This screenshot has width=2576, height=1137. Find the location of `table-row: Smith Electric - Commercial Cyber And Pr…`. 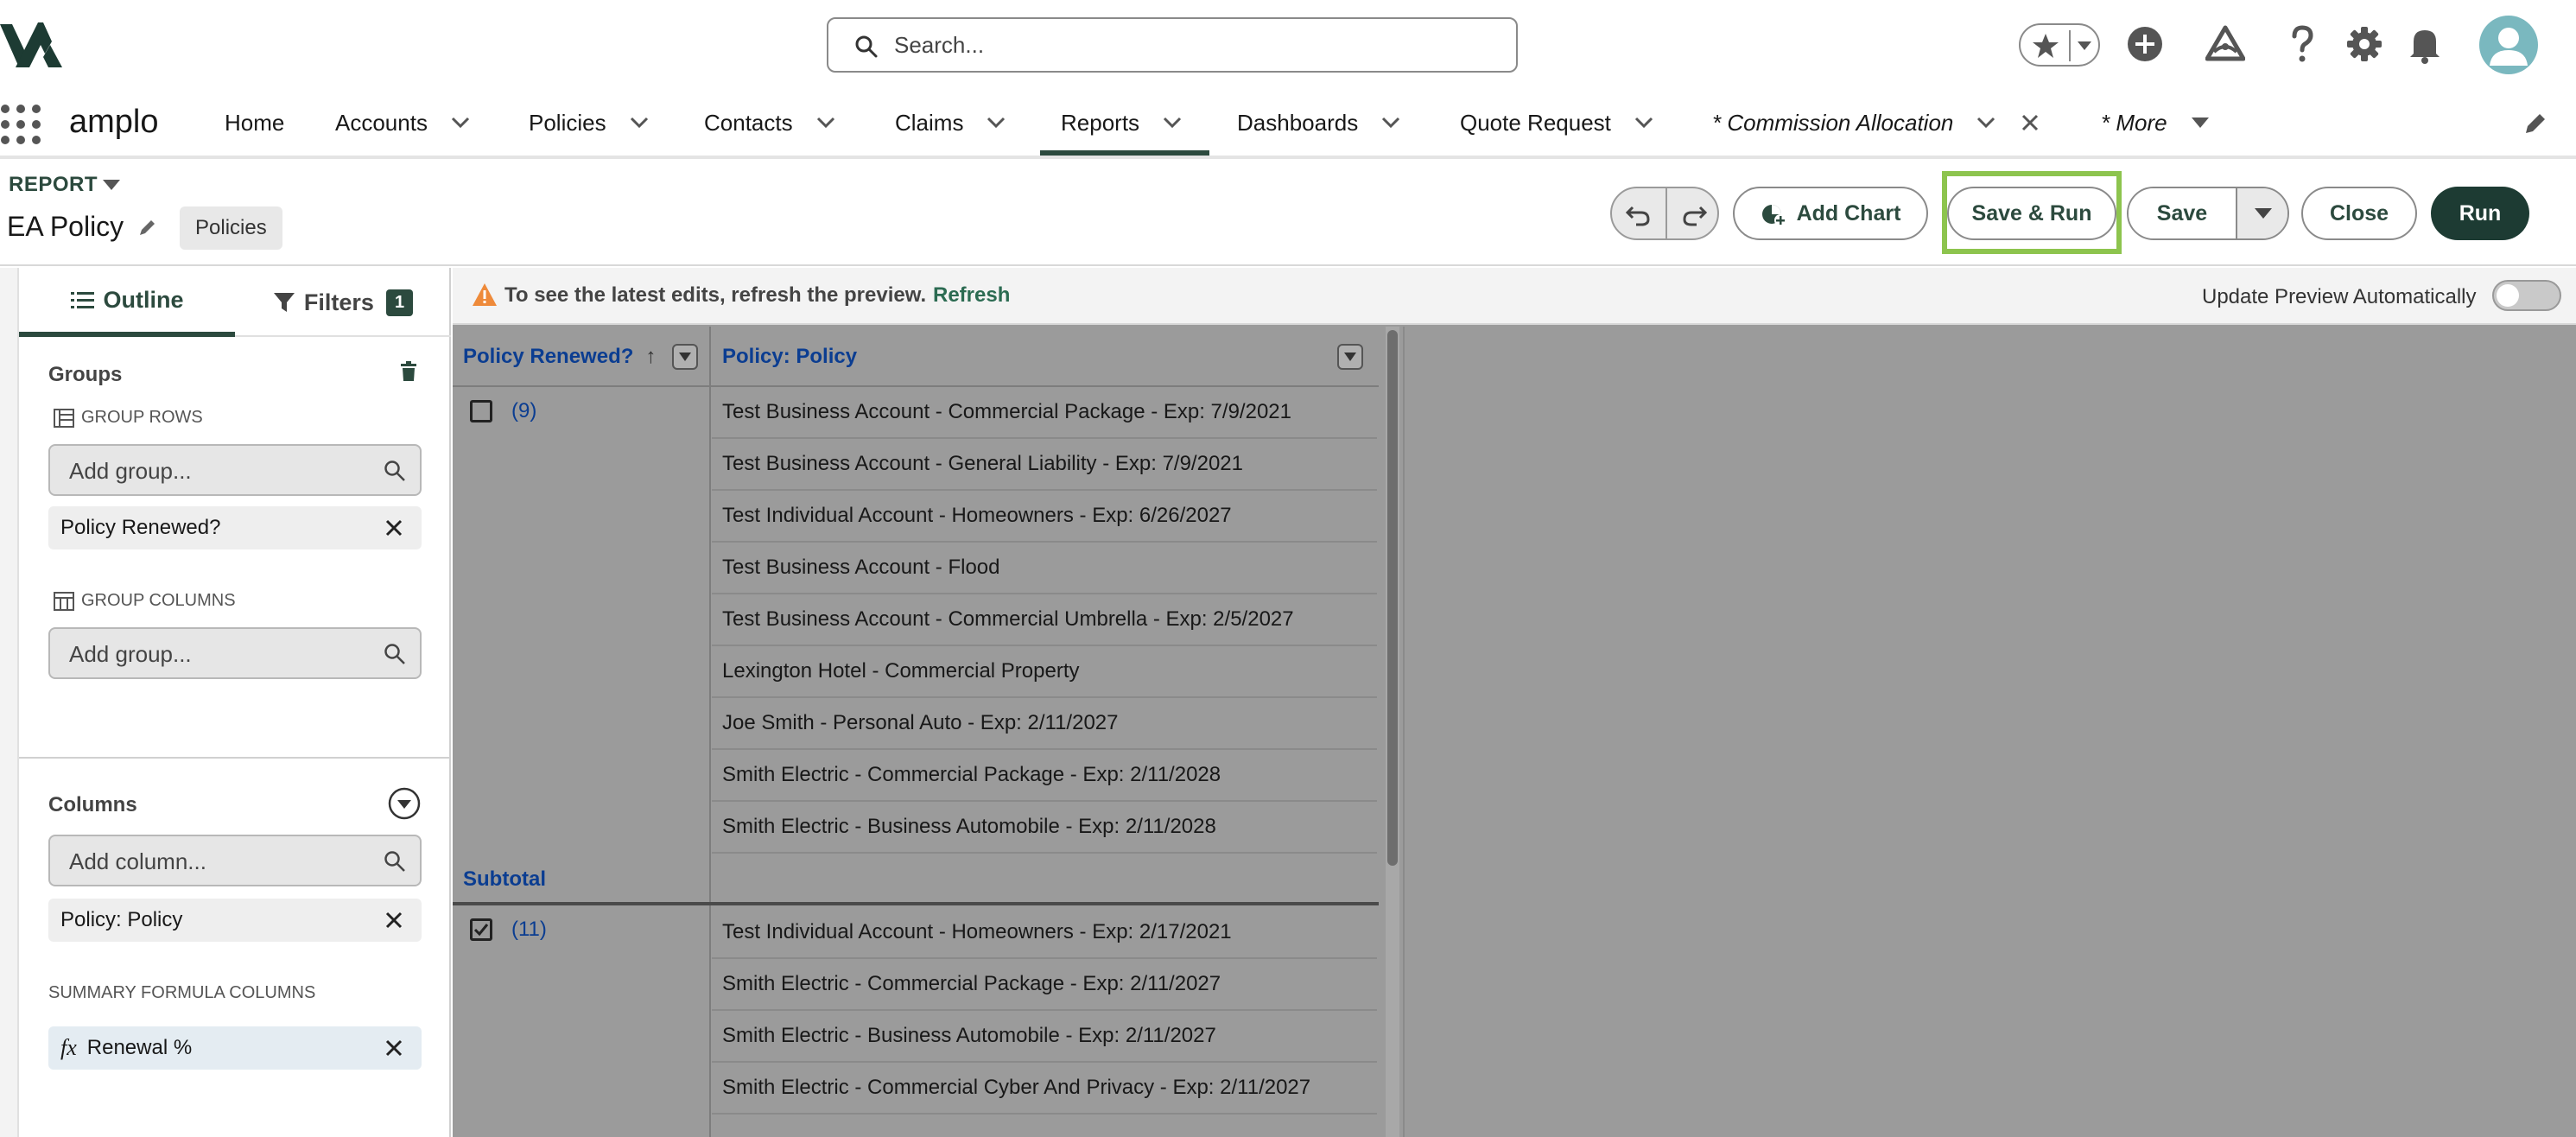

table-row: Smith Electric - Commercial Cyber And Pr… is located at coordinates (1044, 1089).